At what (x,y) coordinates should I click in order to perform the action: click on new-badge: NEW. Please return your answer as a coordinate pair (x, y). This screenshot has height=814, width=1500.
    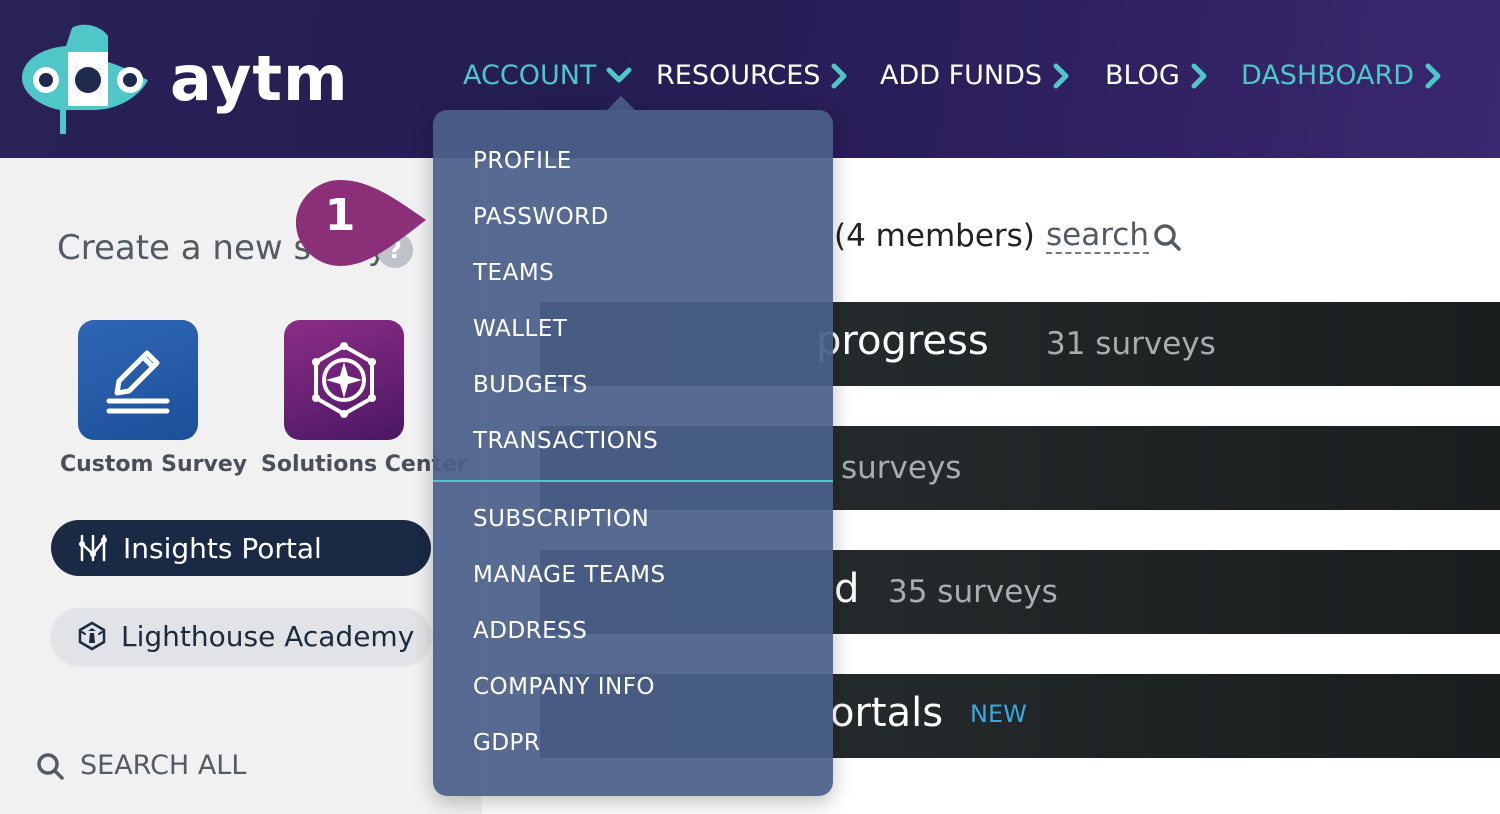
    Looking at the image, I should click on (998, 714).